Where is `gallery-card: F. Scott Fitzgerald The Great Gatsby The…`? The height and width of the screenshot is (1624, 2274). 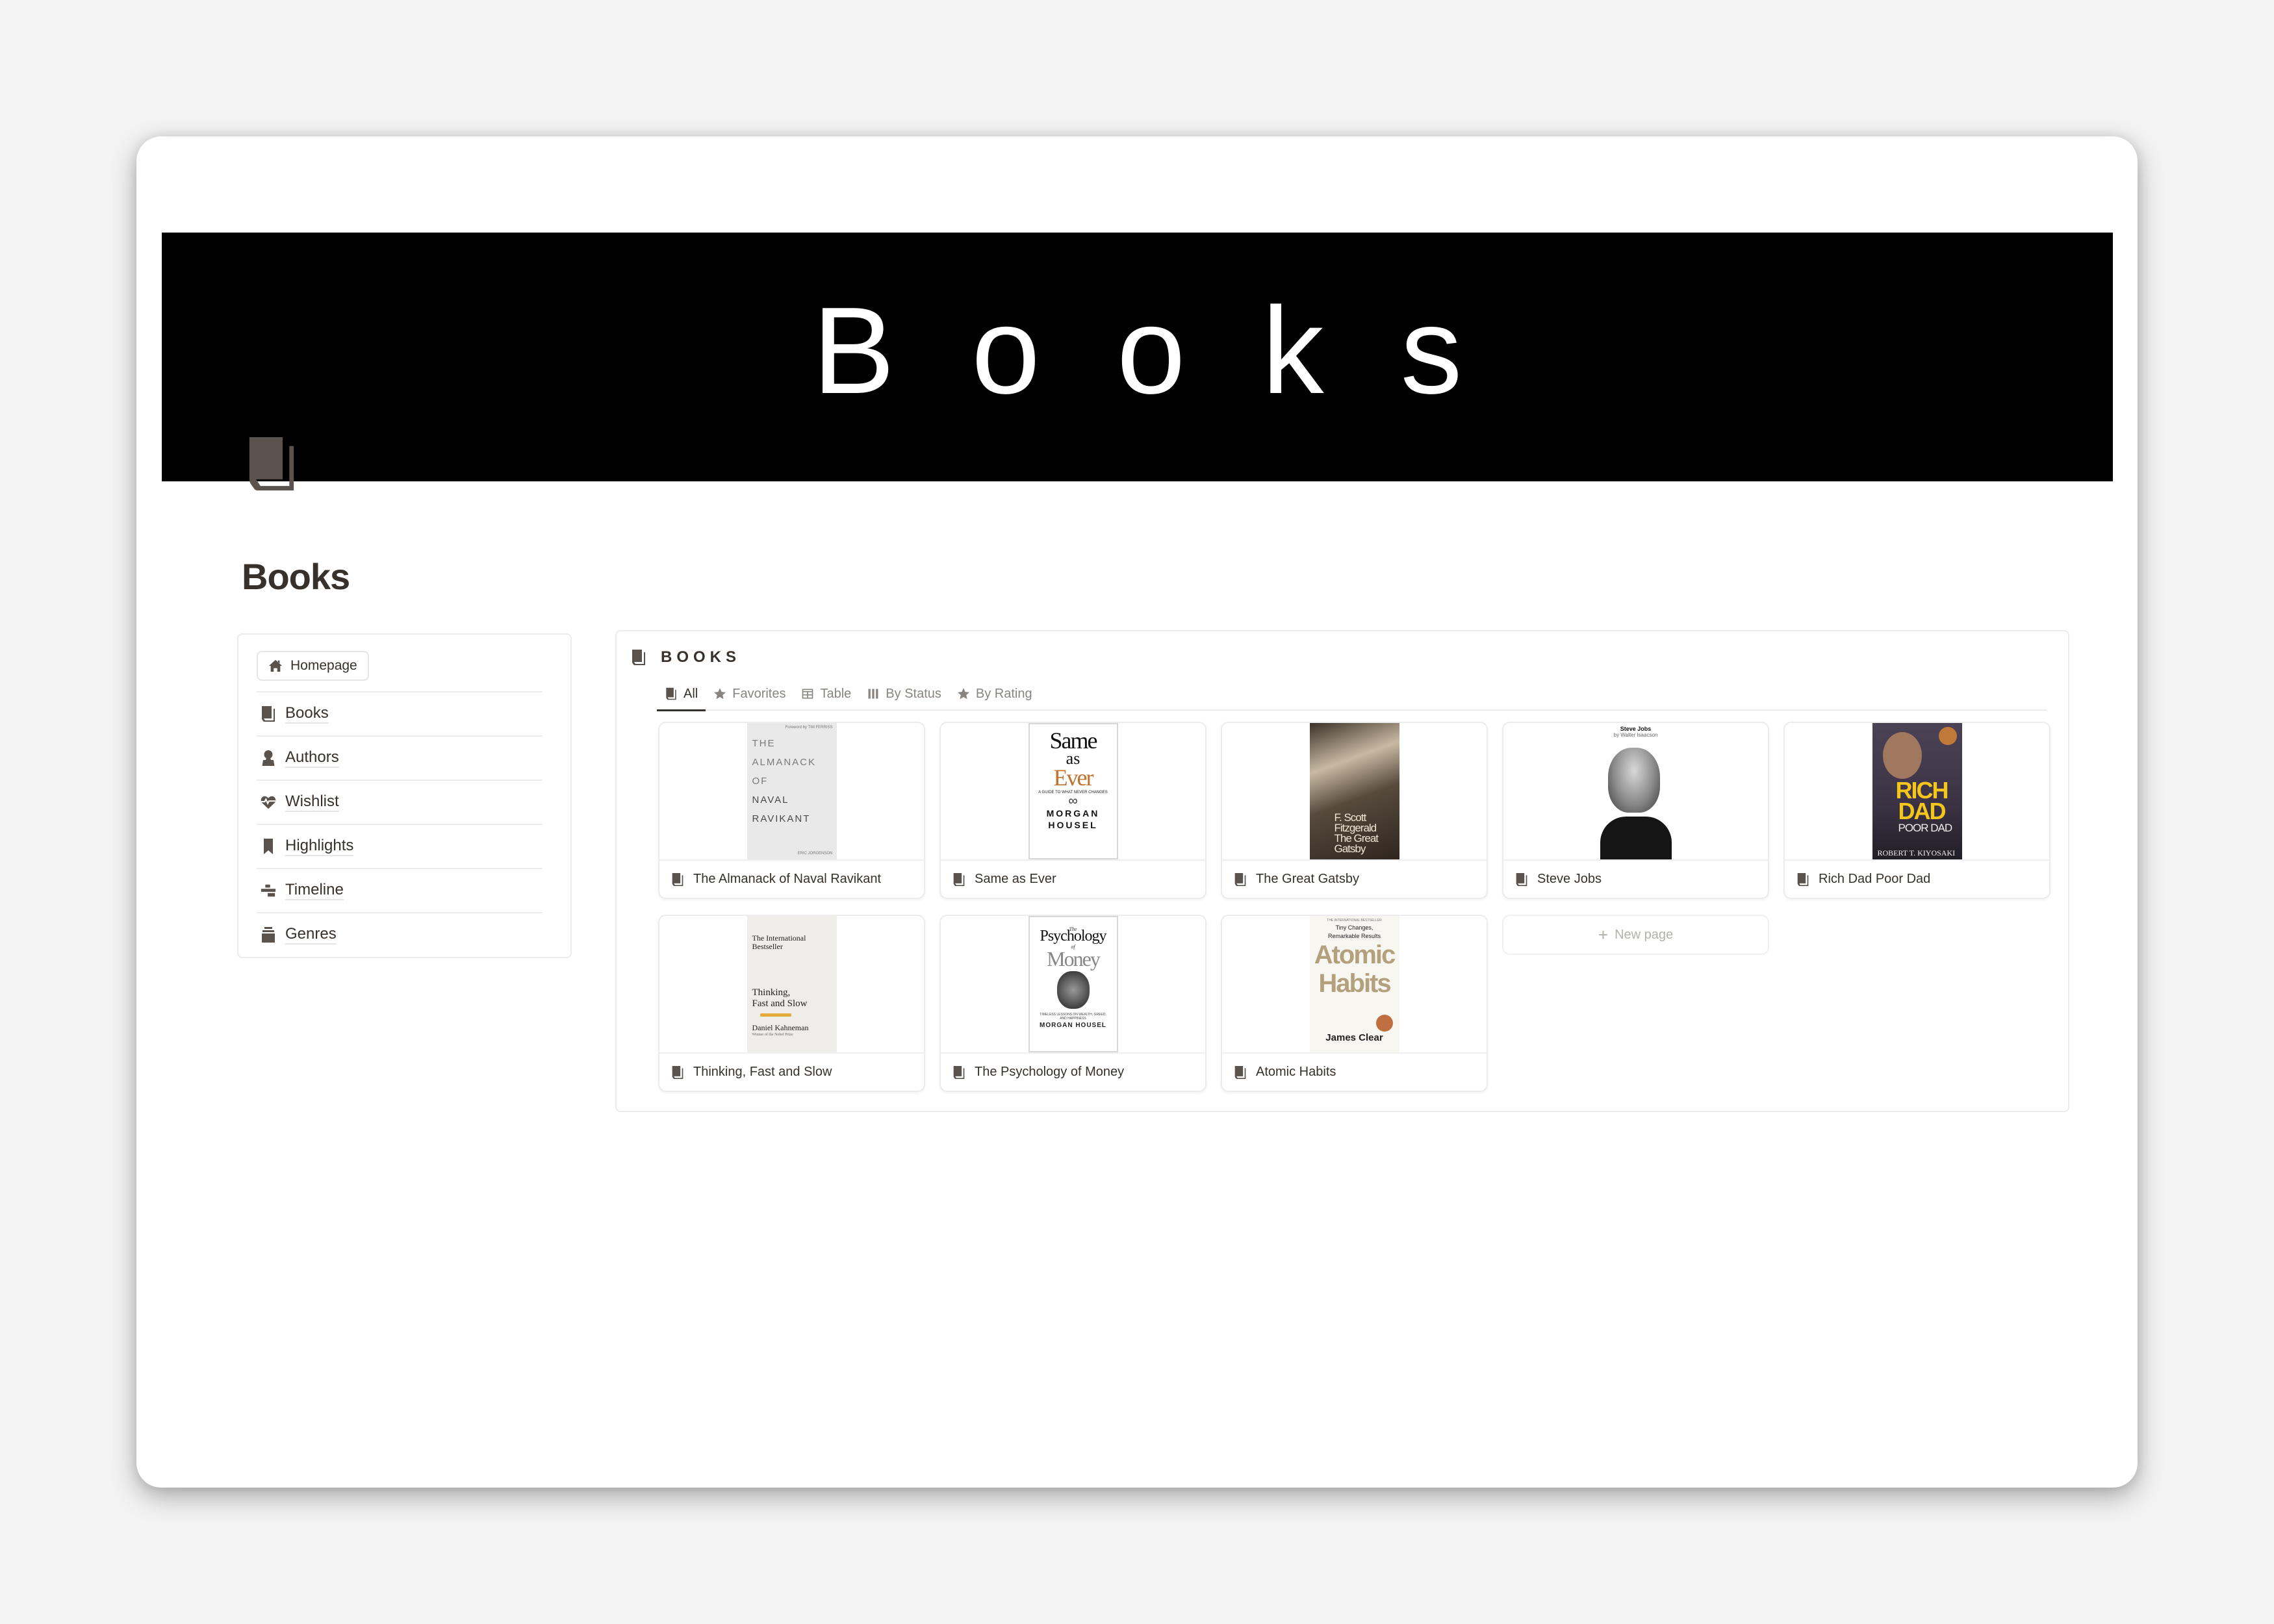
gallery-card: F. Scott Fitzgerald The Great Gatsby The… is located at coordinates (1354, 810).